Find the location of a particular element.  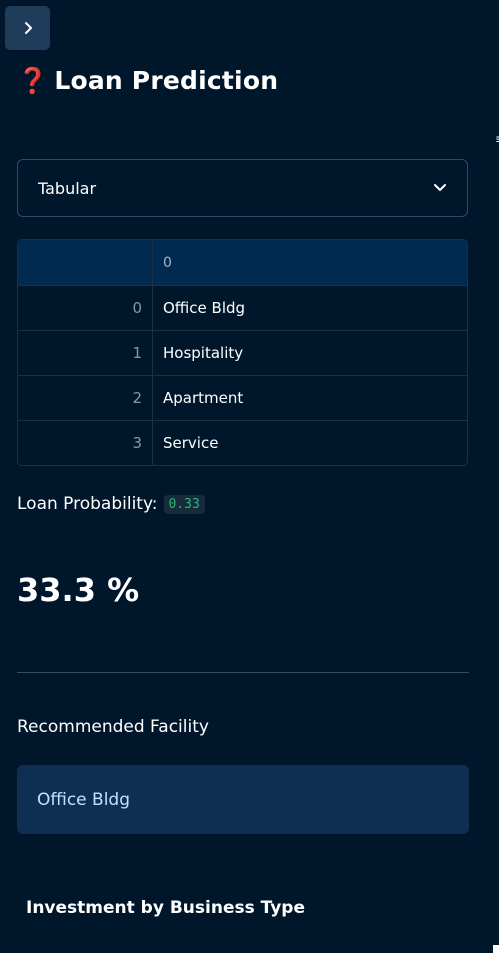

probability-label: Loan Probability: is located at coordinates (87, 504).